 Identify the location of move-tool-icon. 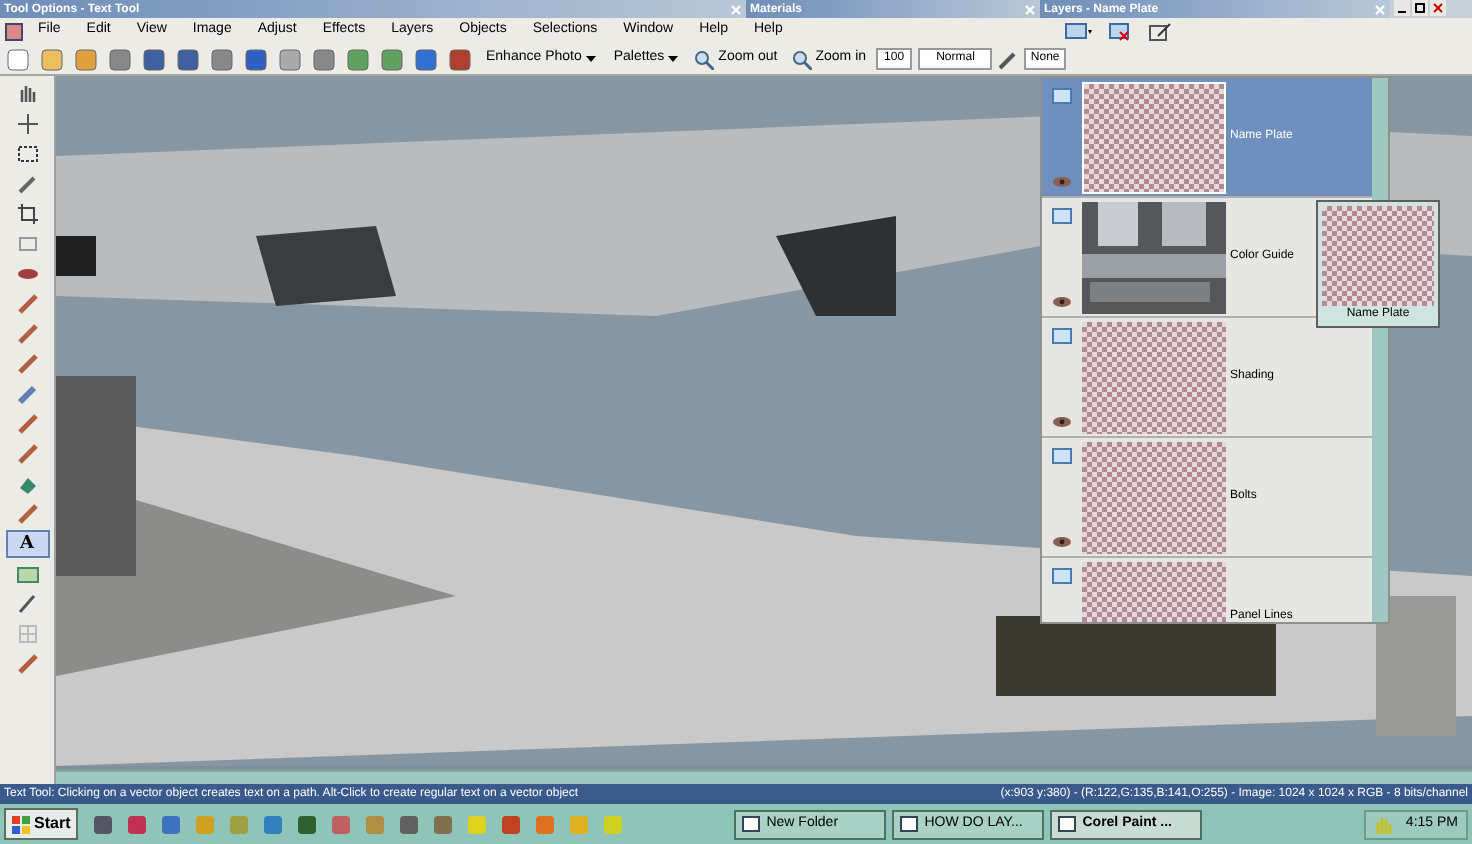
(27, 124).